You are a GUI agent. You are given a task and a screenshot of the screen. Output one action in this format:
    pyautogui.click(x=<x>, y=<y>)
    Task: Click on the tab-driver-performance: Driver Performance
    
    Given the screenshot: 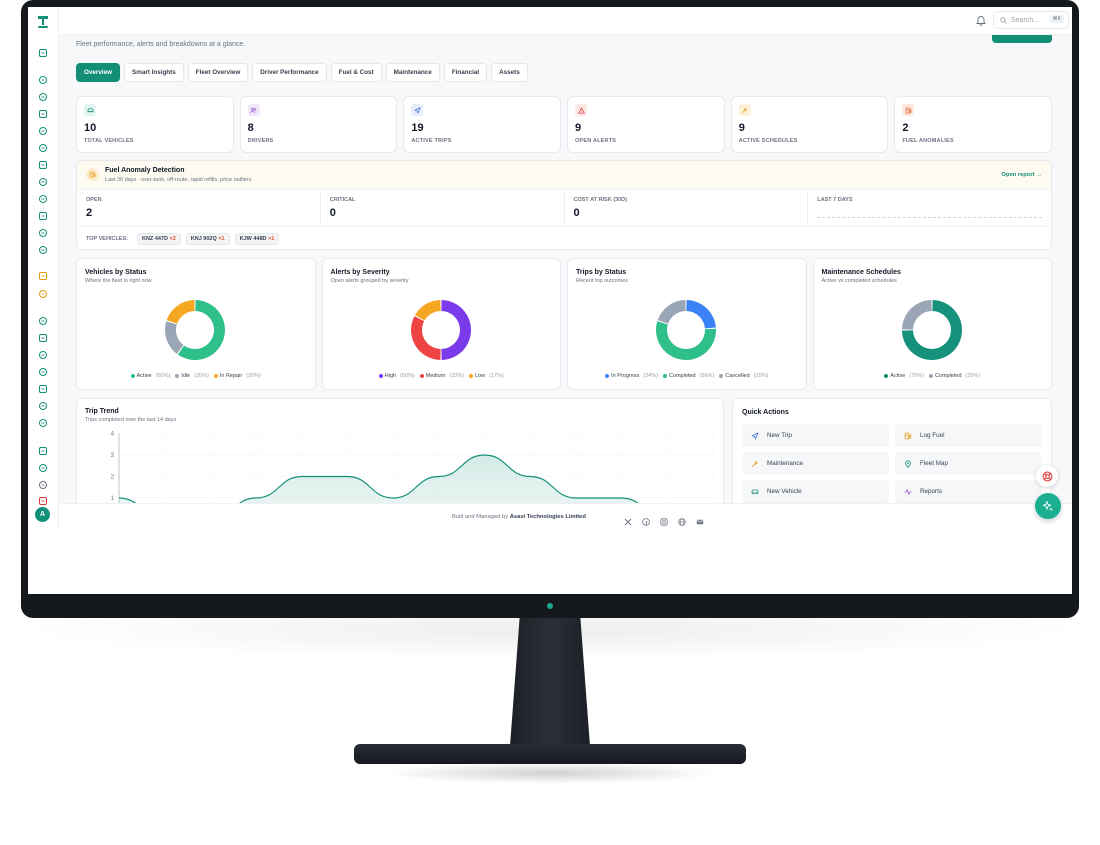 What is the action you would take?
    pyautogui.click(x=289, y=72)
    